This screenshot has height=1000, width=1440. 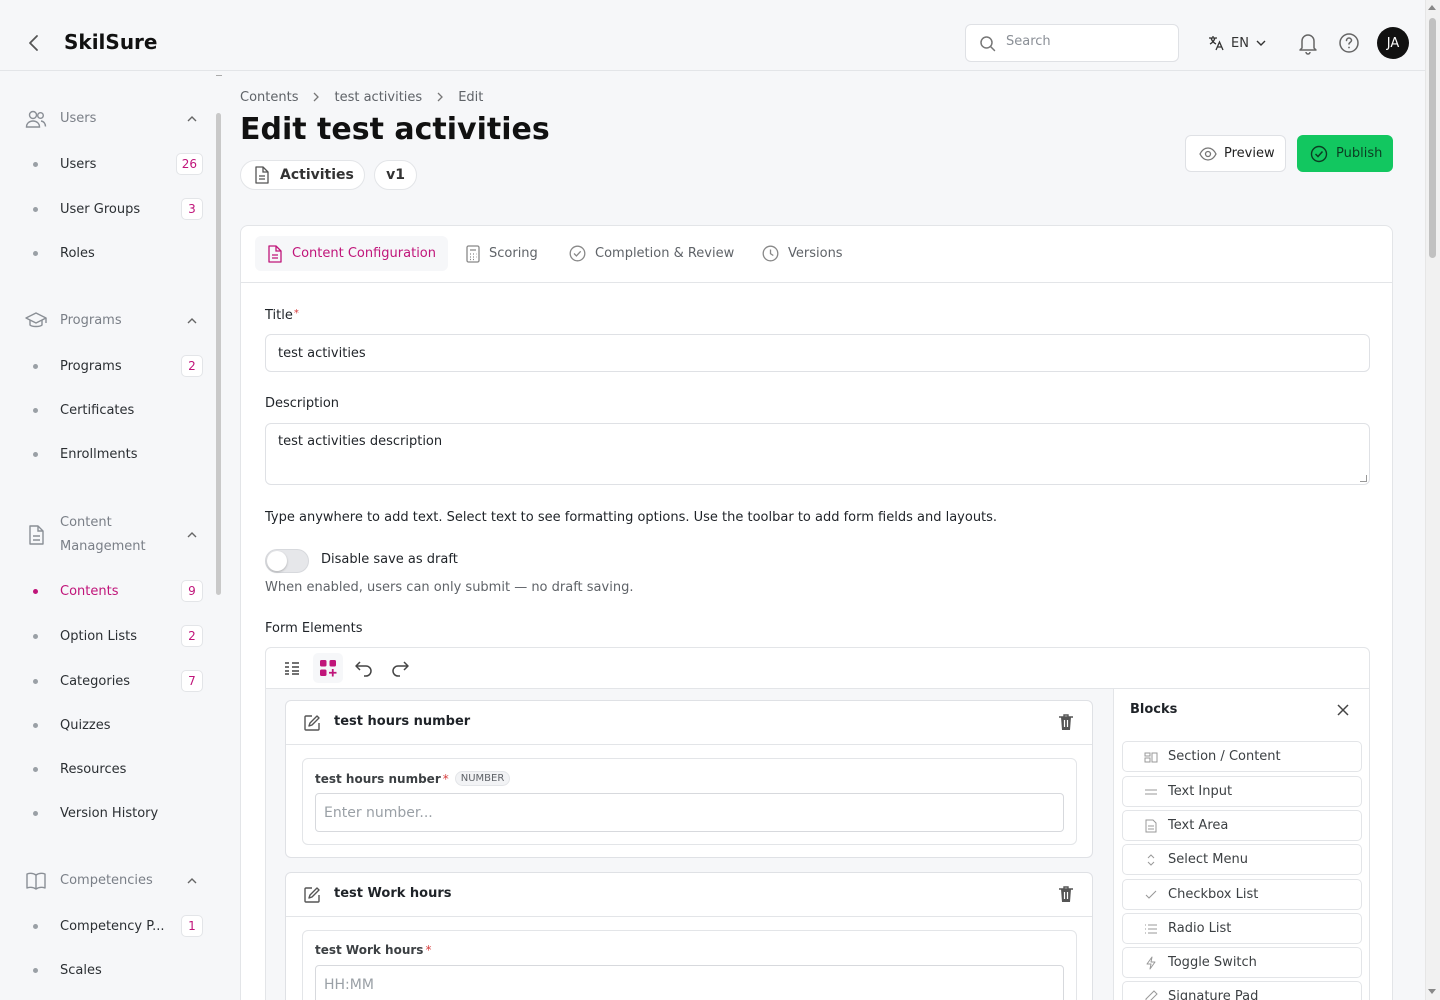 I want to click on block-select-menu: Select Menu, so click(x=1242, y=859).